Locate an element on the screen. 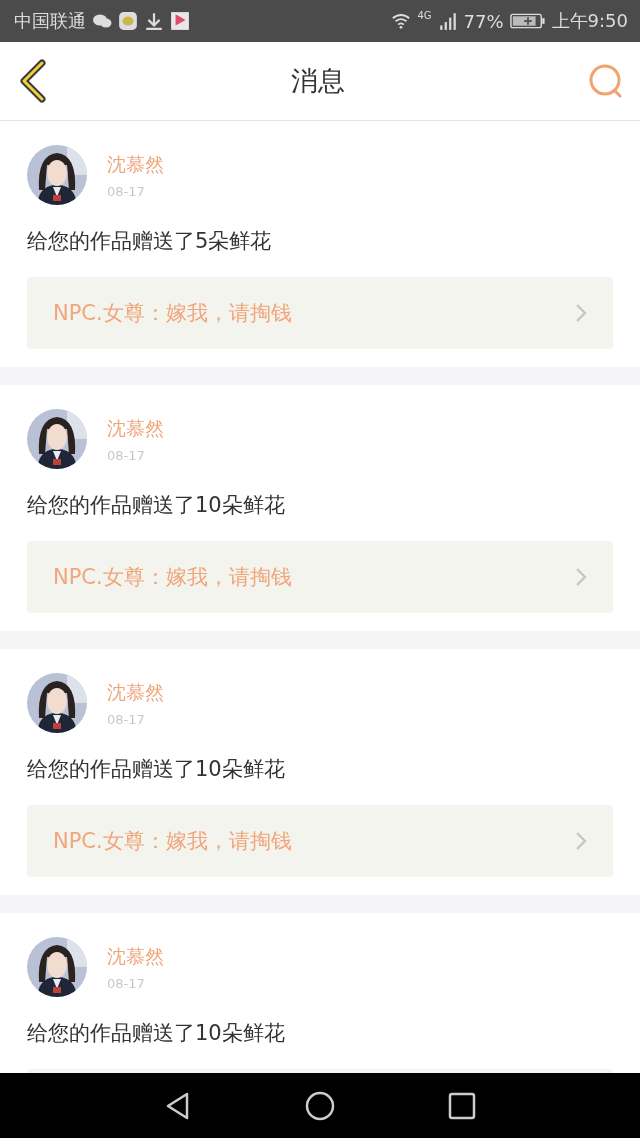 The image size is (640, 1138). video-app-icon is located at coordinates (180, 21).